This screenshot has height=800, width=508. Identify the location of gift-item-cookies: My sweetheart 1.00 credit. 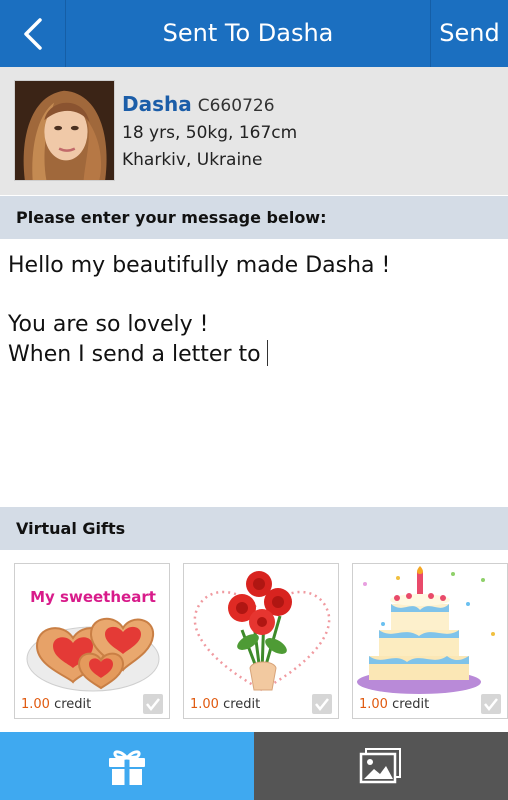
(92, 641).